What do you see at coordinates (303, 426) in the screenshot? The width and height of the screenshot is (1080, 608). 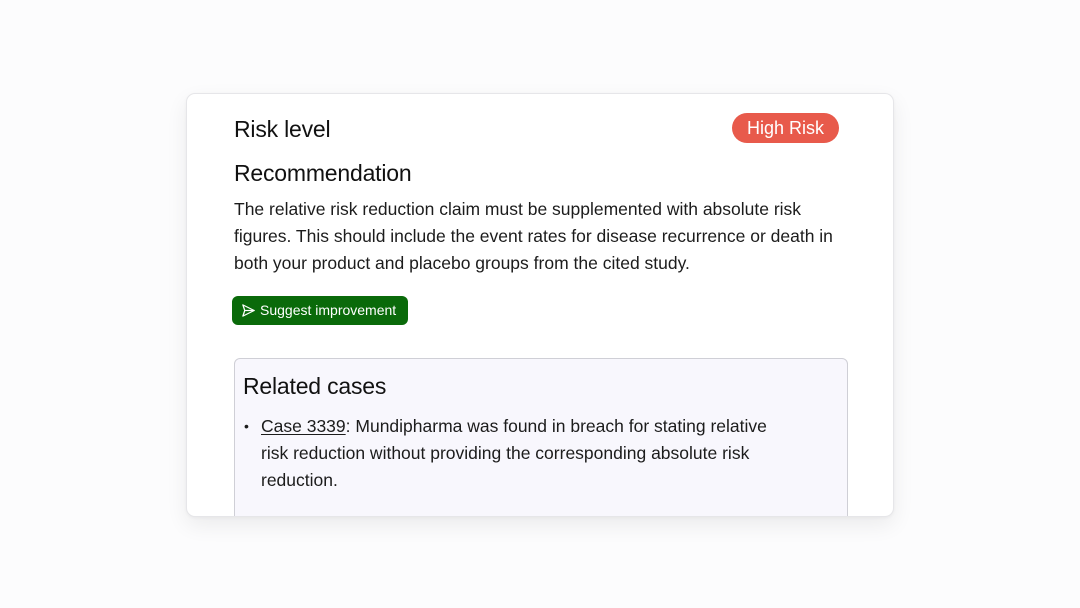 I see `case-link: Case 3339` at bounding box center [303, 426].